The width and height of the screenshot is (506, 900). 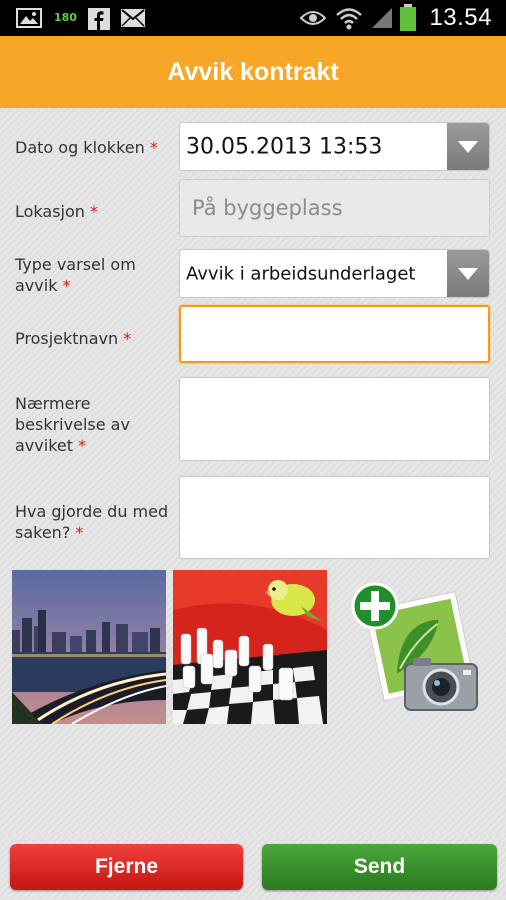 I want to click on date-select: 30.05.2013 13:53, so click(x=334, y=146).